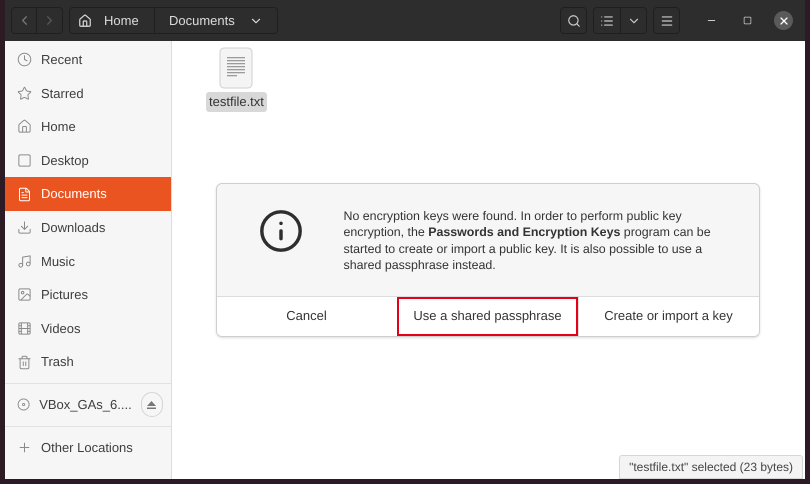  Describe the element at coordinates (88, 127) in the screenshot. I see `sidebar-item: Home` at that location.